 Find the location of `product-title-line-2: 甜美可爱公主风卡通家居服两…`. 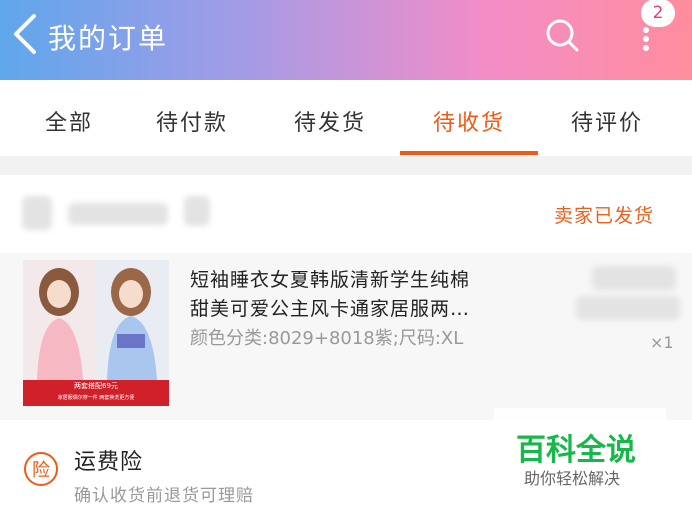

product-title-line-2: 甜美可爱公主风卡通家居服两… is located at coordinates (330, 309).